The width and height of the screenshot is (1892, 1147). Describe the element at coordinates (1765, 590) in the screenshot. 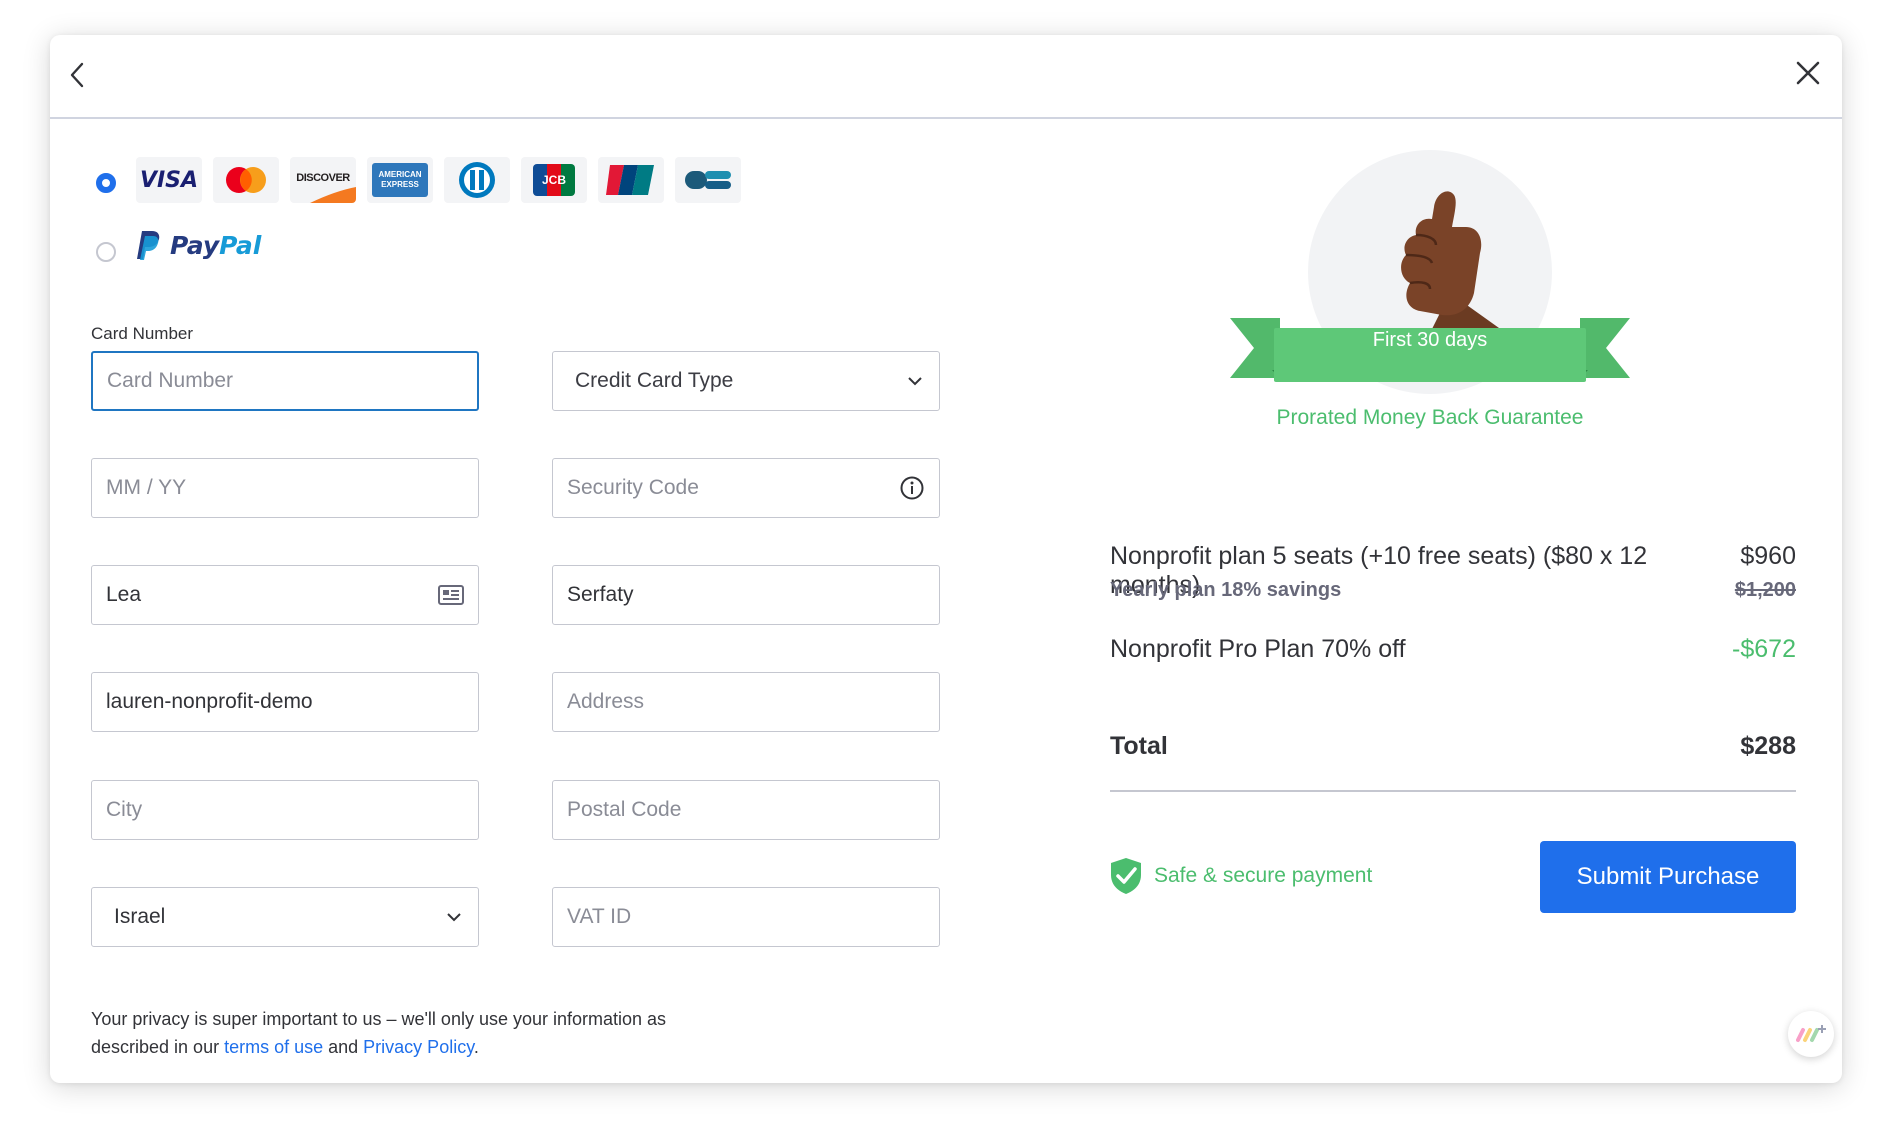

I see `original-price: $1,200` at that location.